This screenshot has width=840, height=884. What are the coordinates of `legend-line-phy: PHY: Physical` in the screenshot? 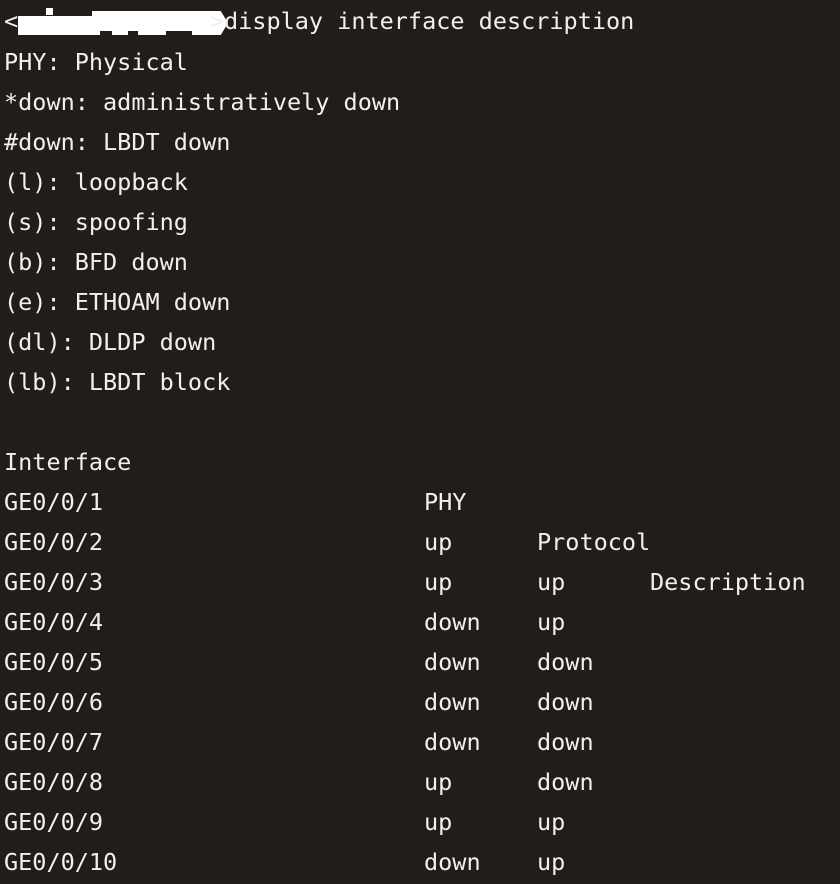 It's located at (96, 62).